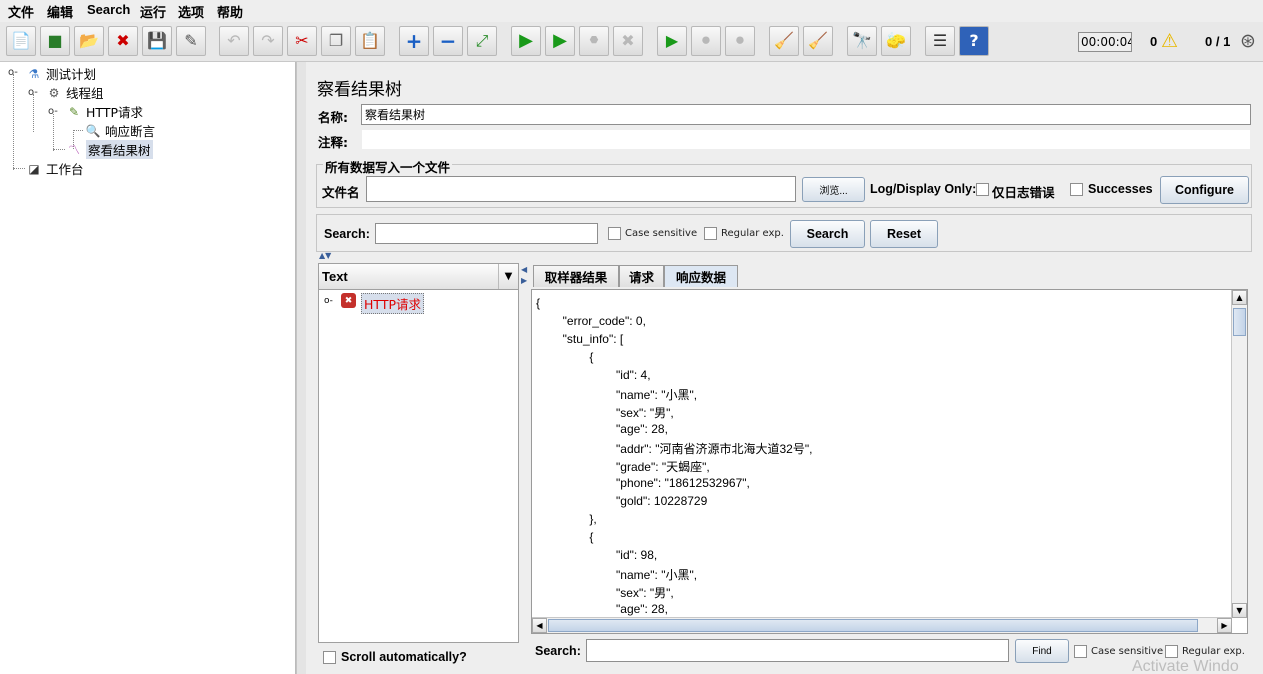 This screenshot has width=1263, height=674. What do you see at coordinates (1239, 322) in the screenshot?
I see `vertical-scroll-thumb` at bounding box center [1239, 322].